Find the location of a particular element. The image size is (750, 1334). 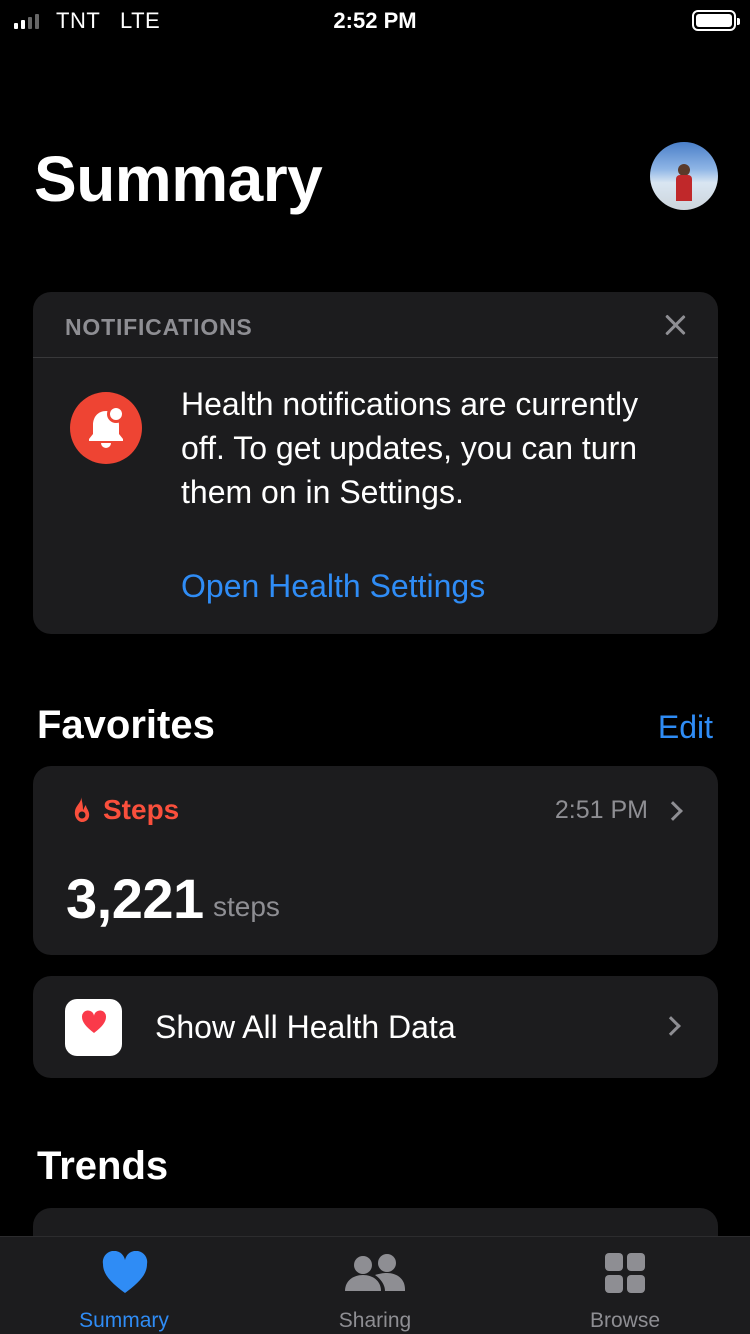

flame-icon is located at coordinates (82, 809).